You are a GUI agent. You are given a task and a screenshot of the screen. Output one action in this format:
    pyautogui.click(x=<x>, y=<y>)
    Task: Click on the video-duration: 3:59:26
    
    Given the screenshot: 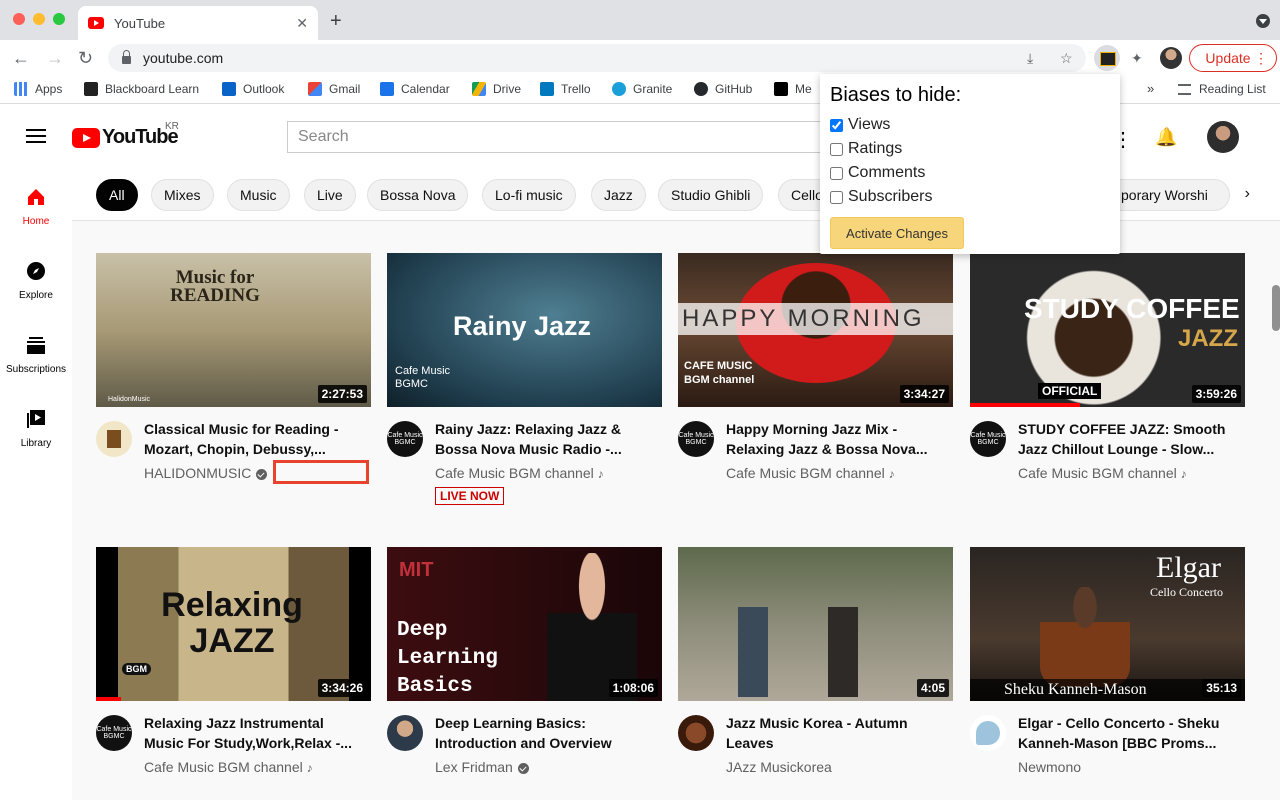 What is the action you would take?
    pyautogui.click(x=1216, y=394)
    